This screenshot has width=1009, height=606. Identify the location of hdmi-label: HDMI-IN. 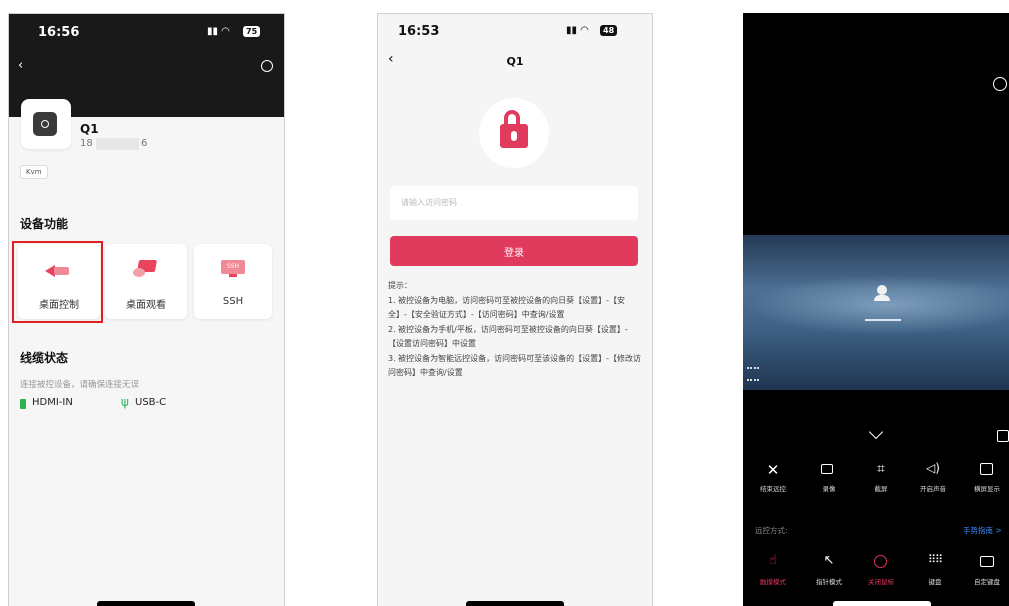
(52, 402).